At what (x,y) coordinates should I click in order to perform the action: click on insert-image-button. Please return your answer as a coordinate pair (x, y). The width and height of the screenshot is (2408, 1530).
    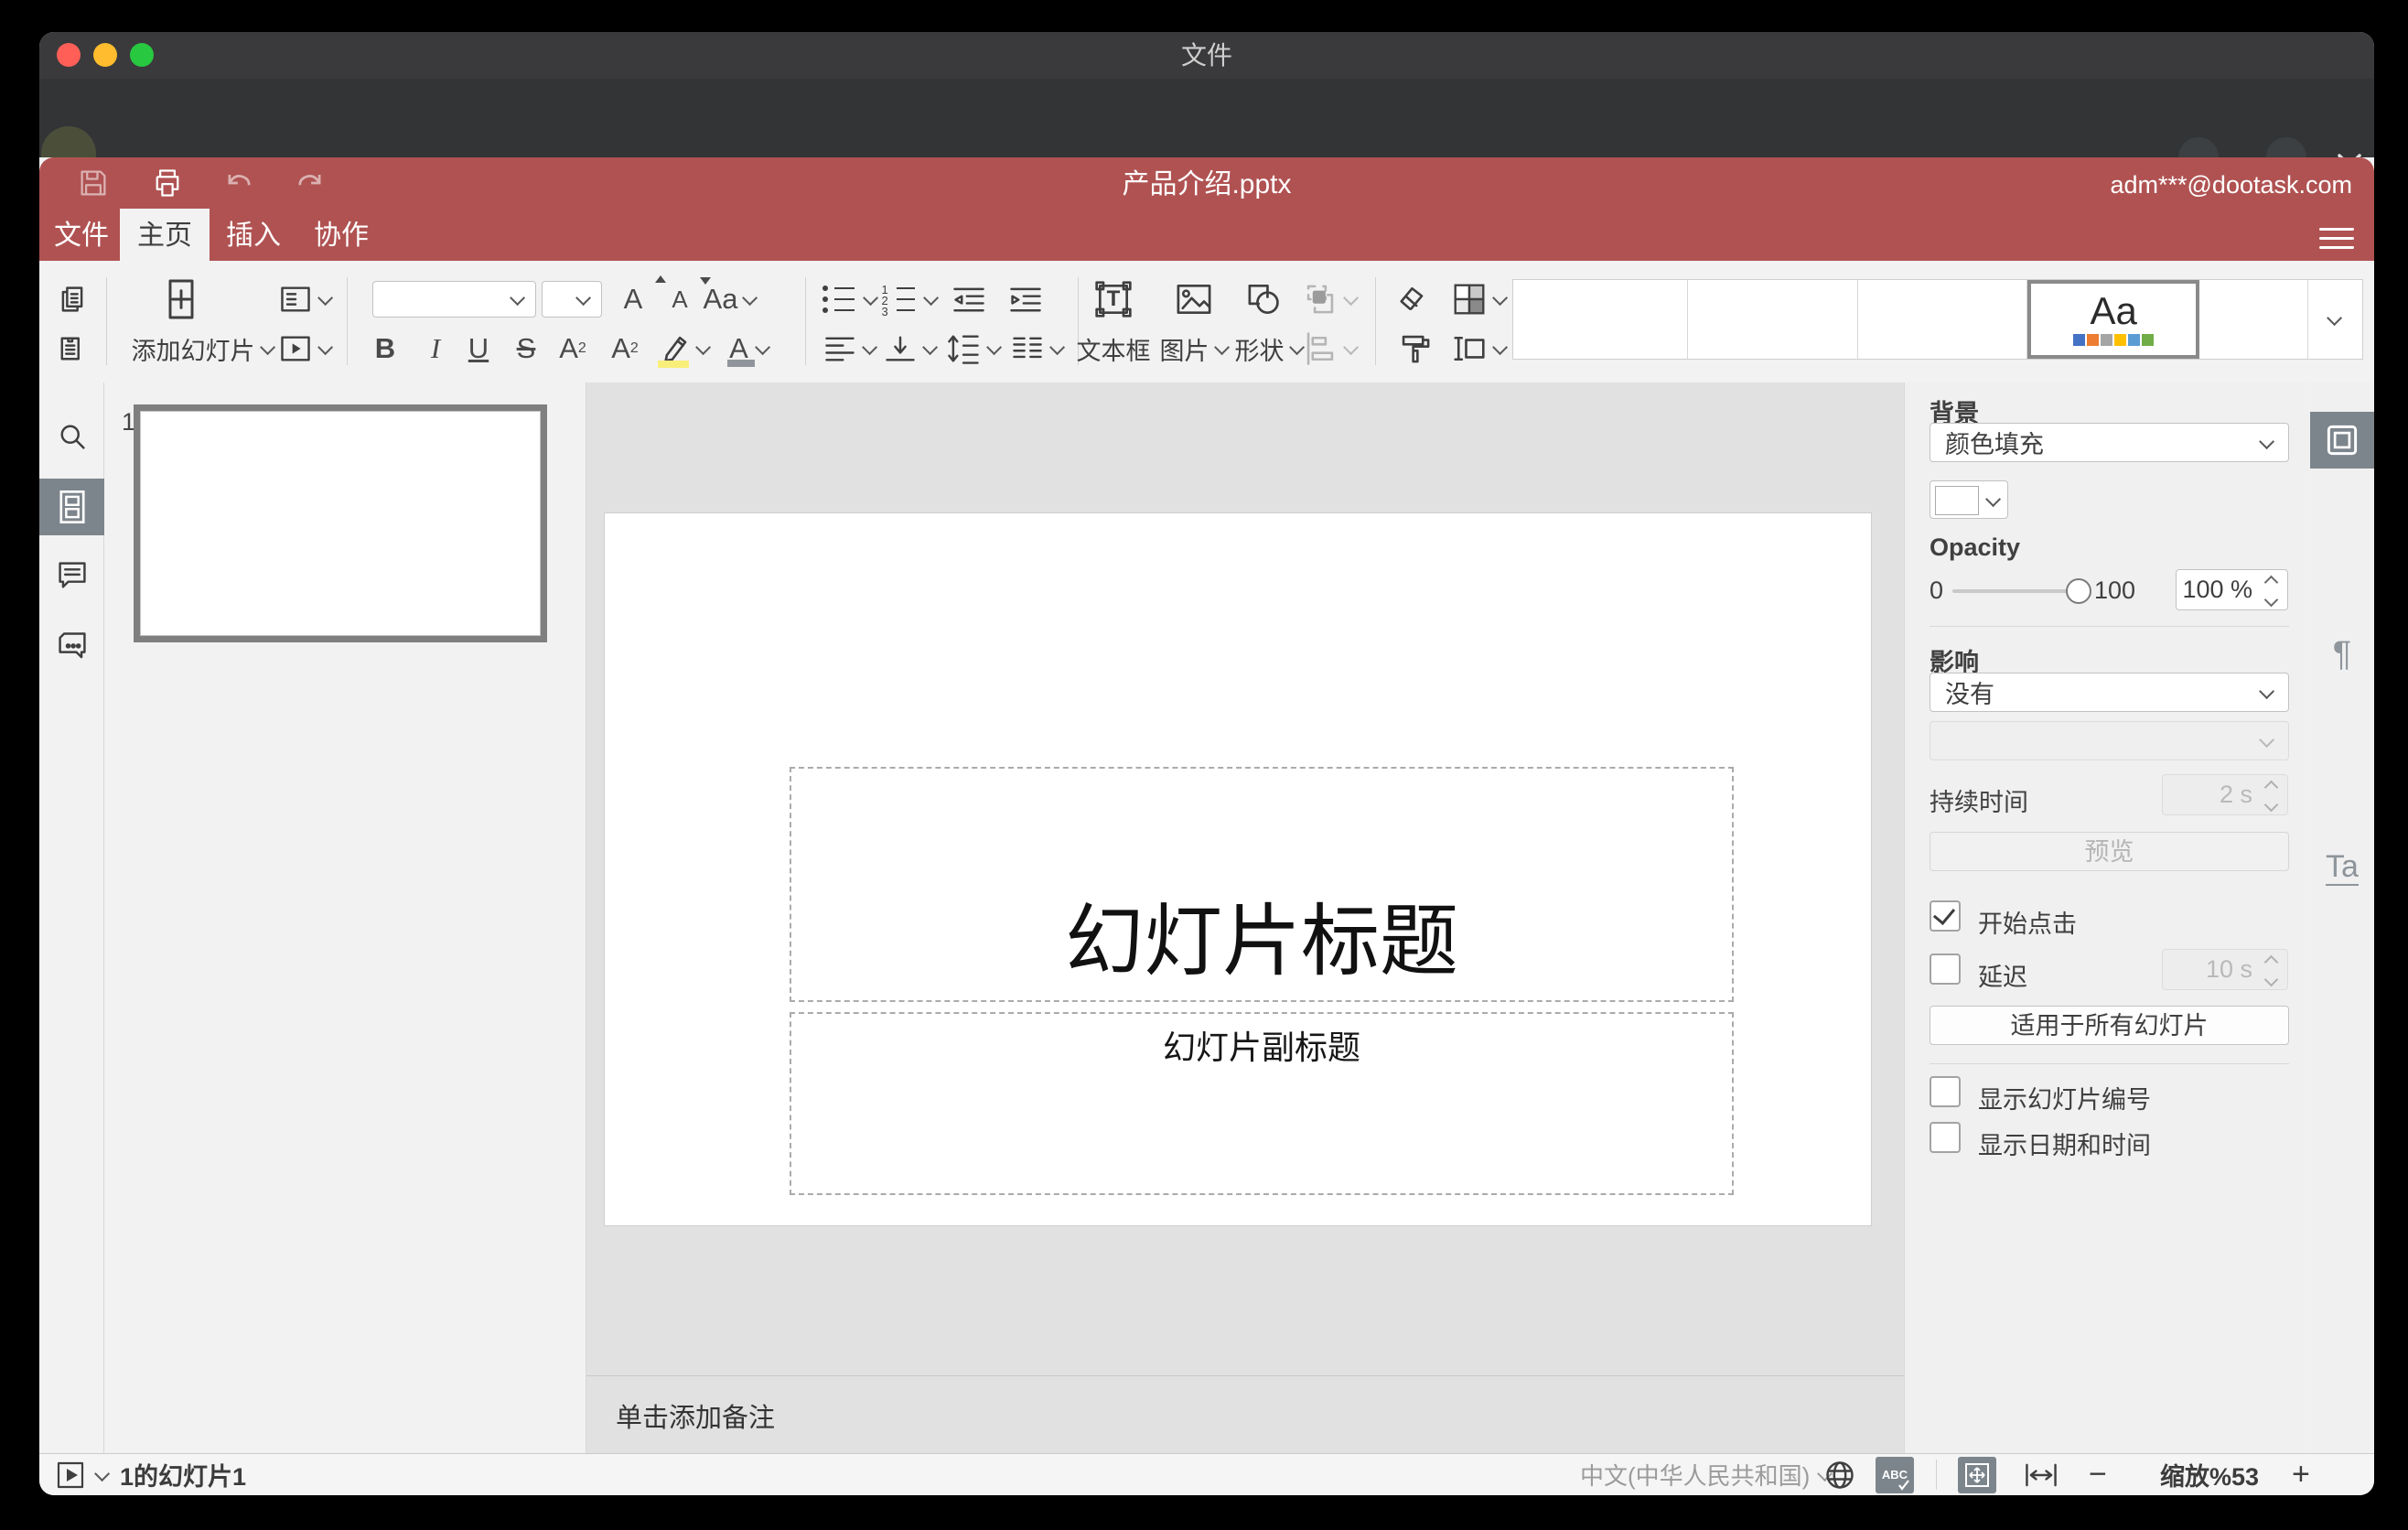
    Looking at the image, I should click on (1194, 299).